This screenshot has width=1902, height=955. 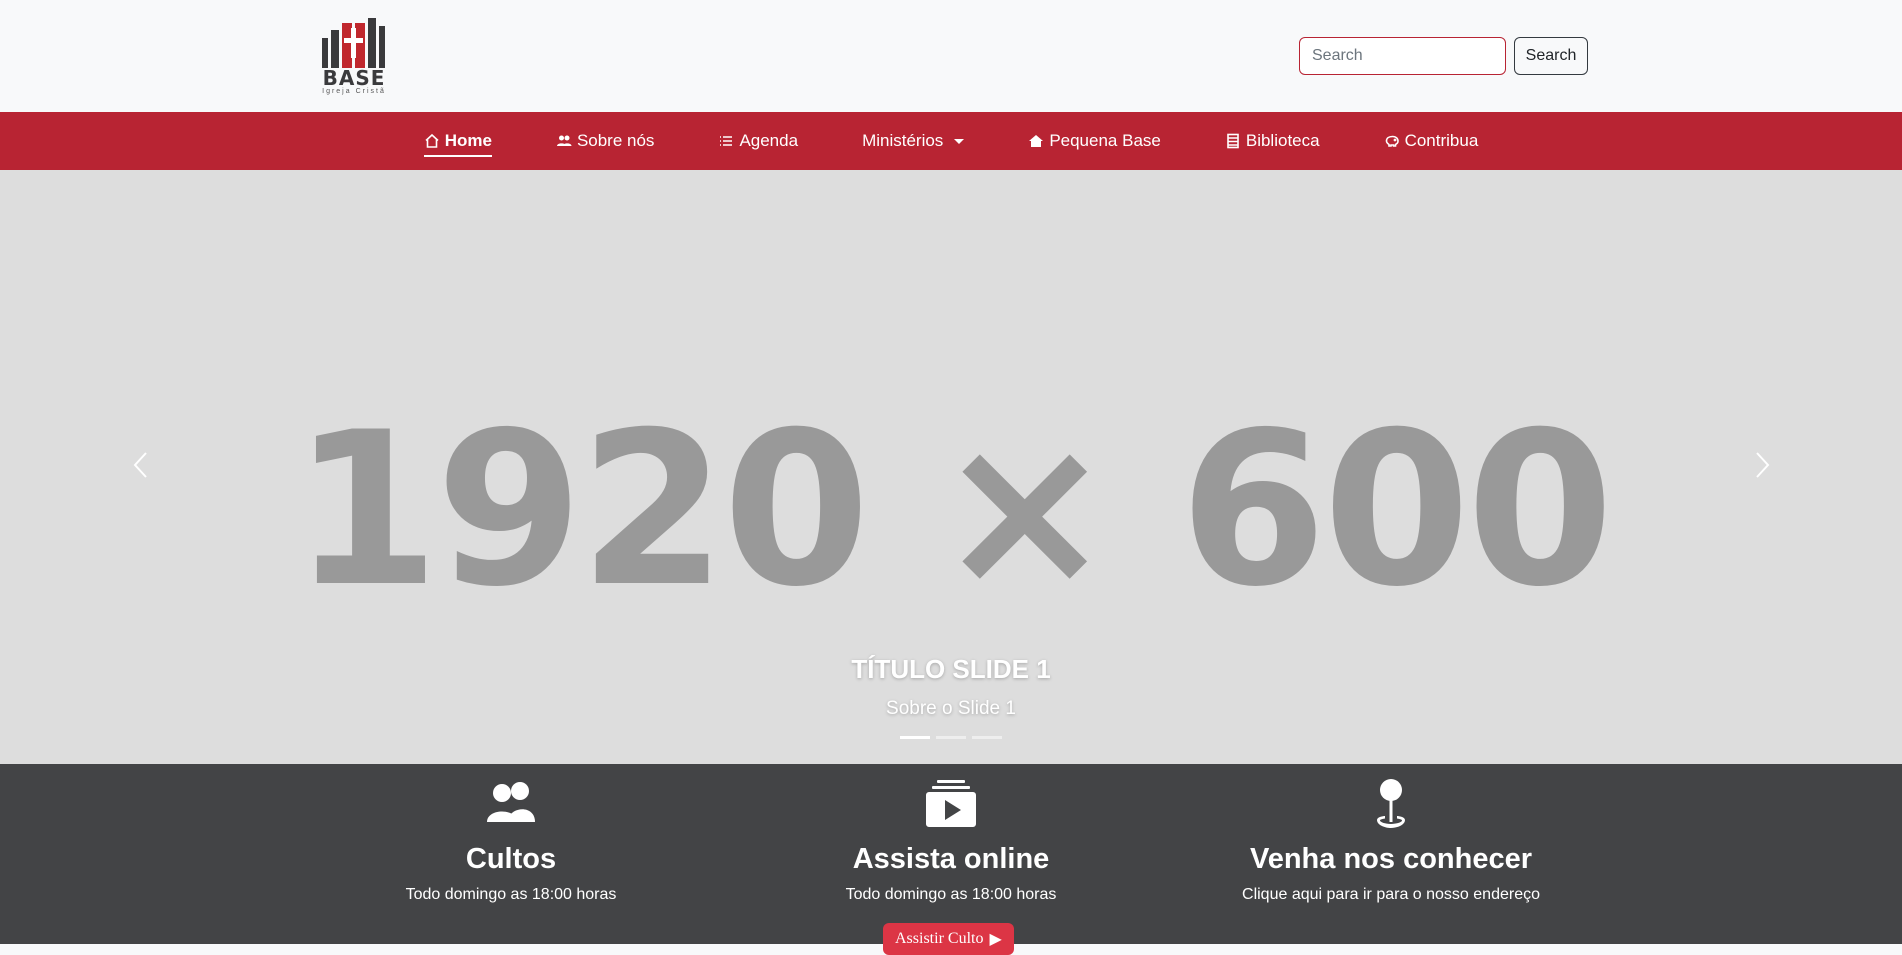 I want to click on nav-item-label: Ministérios, so click(x=903, y=140).